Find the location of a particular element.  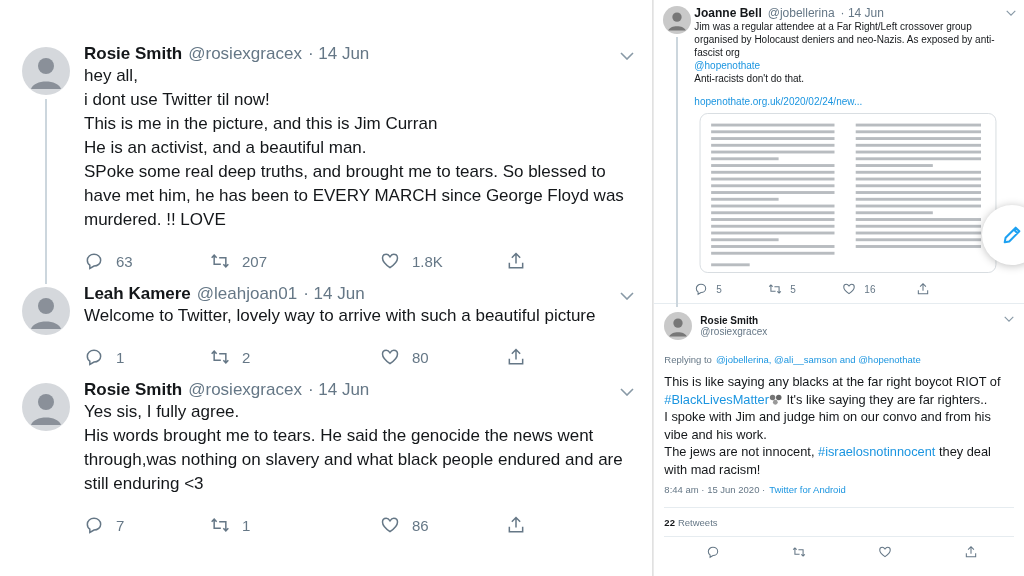

retweets-label: Retweets is located at coordinates (697, 522).